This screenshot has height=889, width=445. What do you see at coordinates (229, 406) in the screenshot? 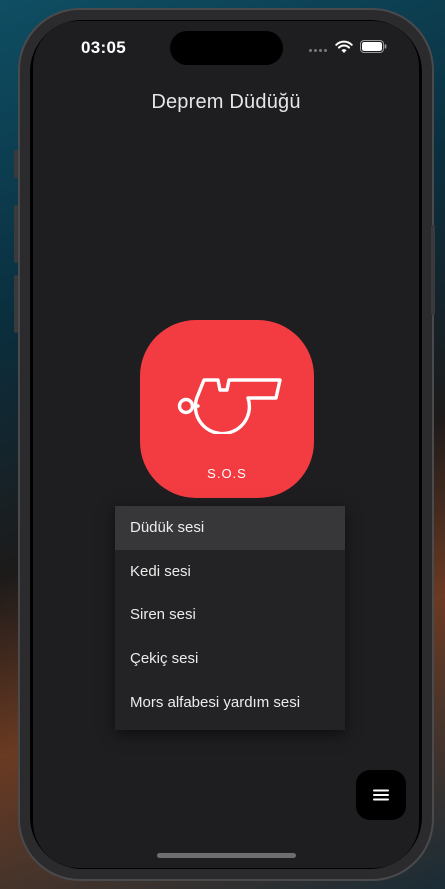
I see `whistle-icon` at bounding box center [229, 406].